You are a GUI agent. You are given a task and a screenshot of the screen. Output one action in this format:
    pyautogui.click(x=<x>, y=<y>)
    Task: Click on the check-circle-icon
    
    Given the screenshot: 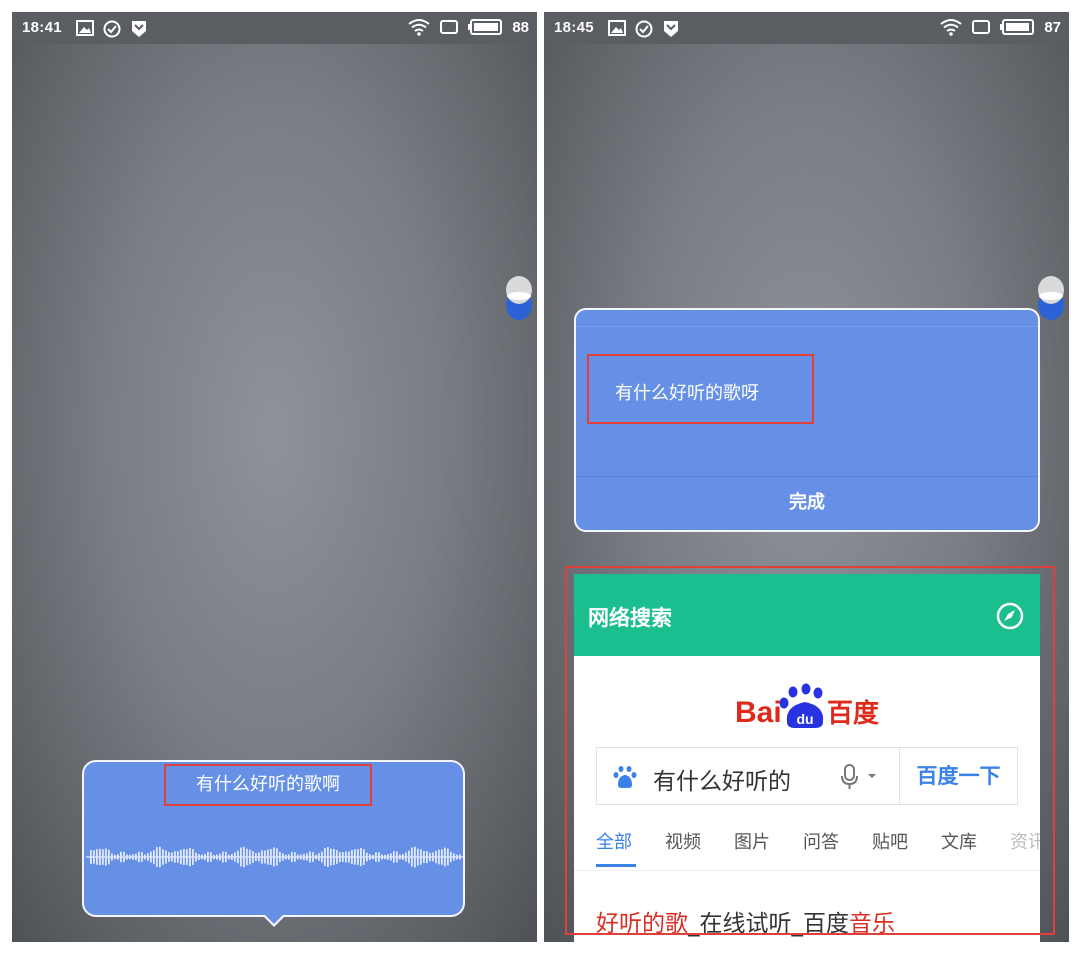 What is the action you would take?
    pyautogui.click(x=112, y=29)
    